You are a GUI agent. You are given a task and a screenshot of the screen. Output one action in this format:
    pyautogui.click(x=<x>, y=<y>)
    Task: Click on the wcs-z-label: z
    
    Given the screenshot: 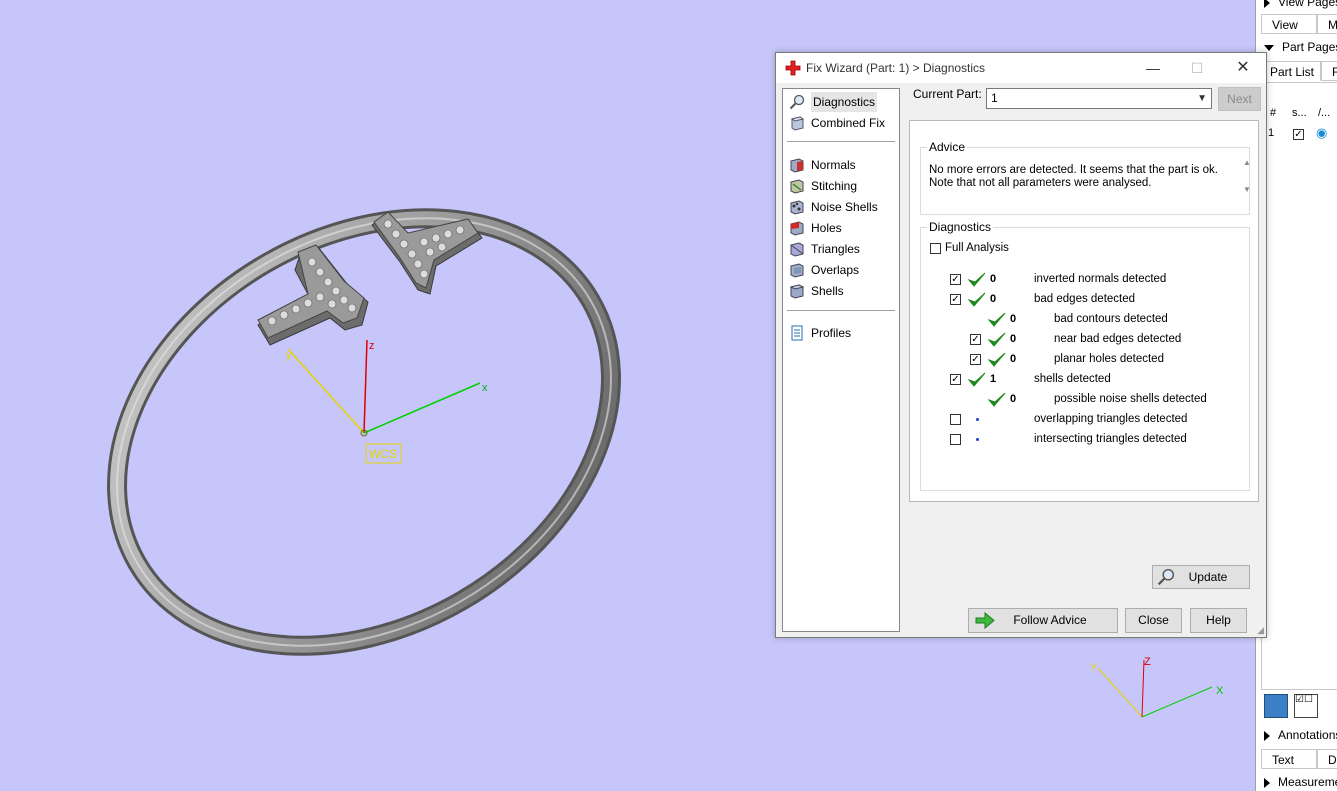 What is the action you would take?
    pyautogui.click(x=372, y=346)
    